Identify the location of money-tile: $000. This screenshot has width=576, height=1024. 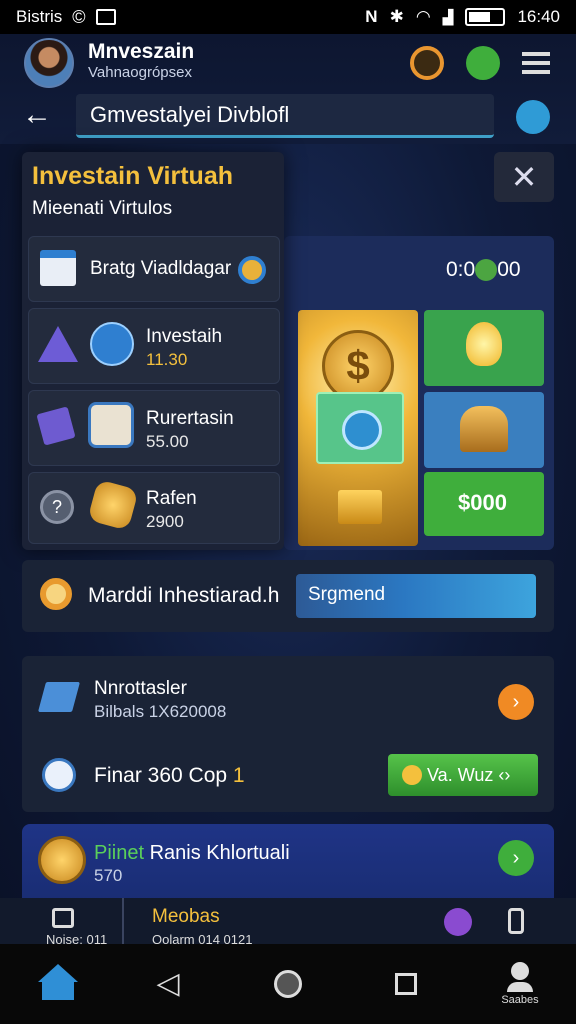
(484, 504).